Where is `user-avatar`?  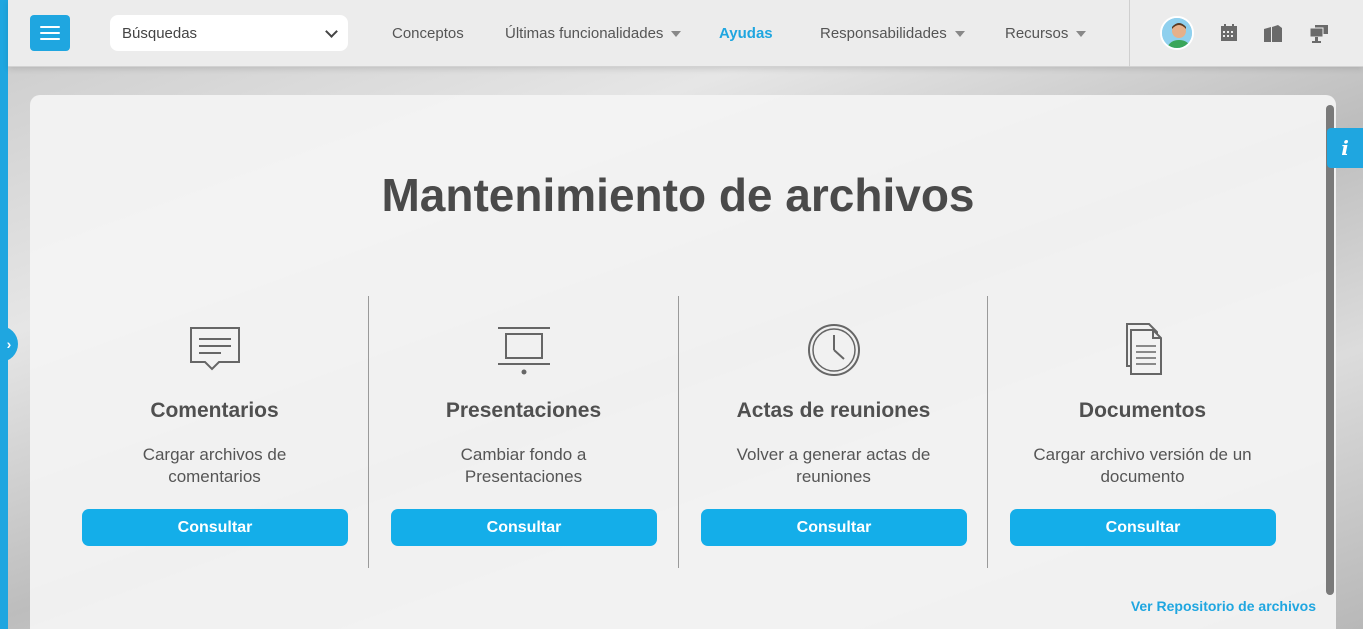 user-avatar is located at coordinates (1177, 33).